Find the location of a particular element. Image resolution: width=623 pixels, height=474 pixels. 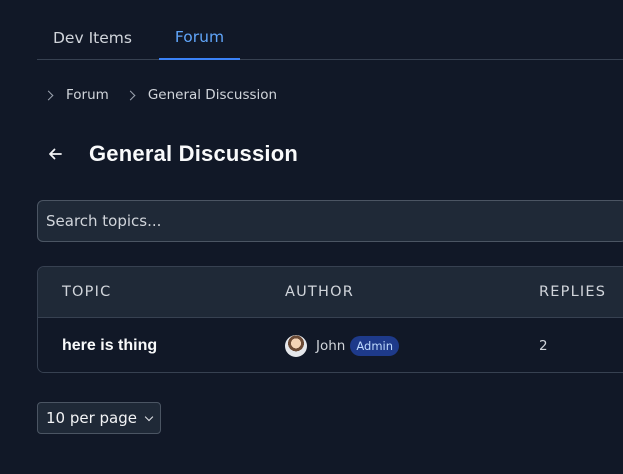

tab-dev-items: Dev Items is located at coordinates (98, 38).